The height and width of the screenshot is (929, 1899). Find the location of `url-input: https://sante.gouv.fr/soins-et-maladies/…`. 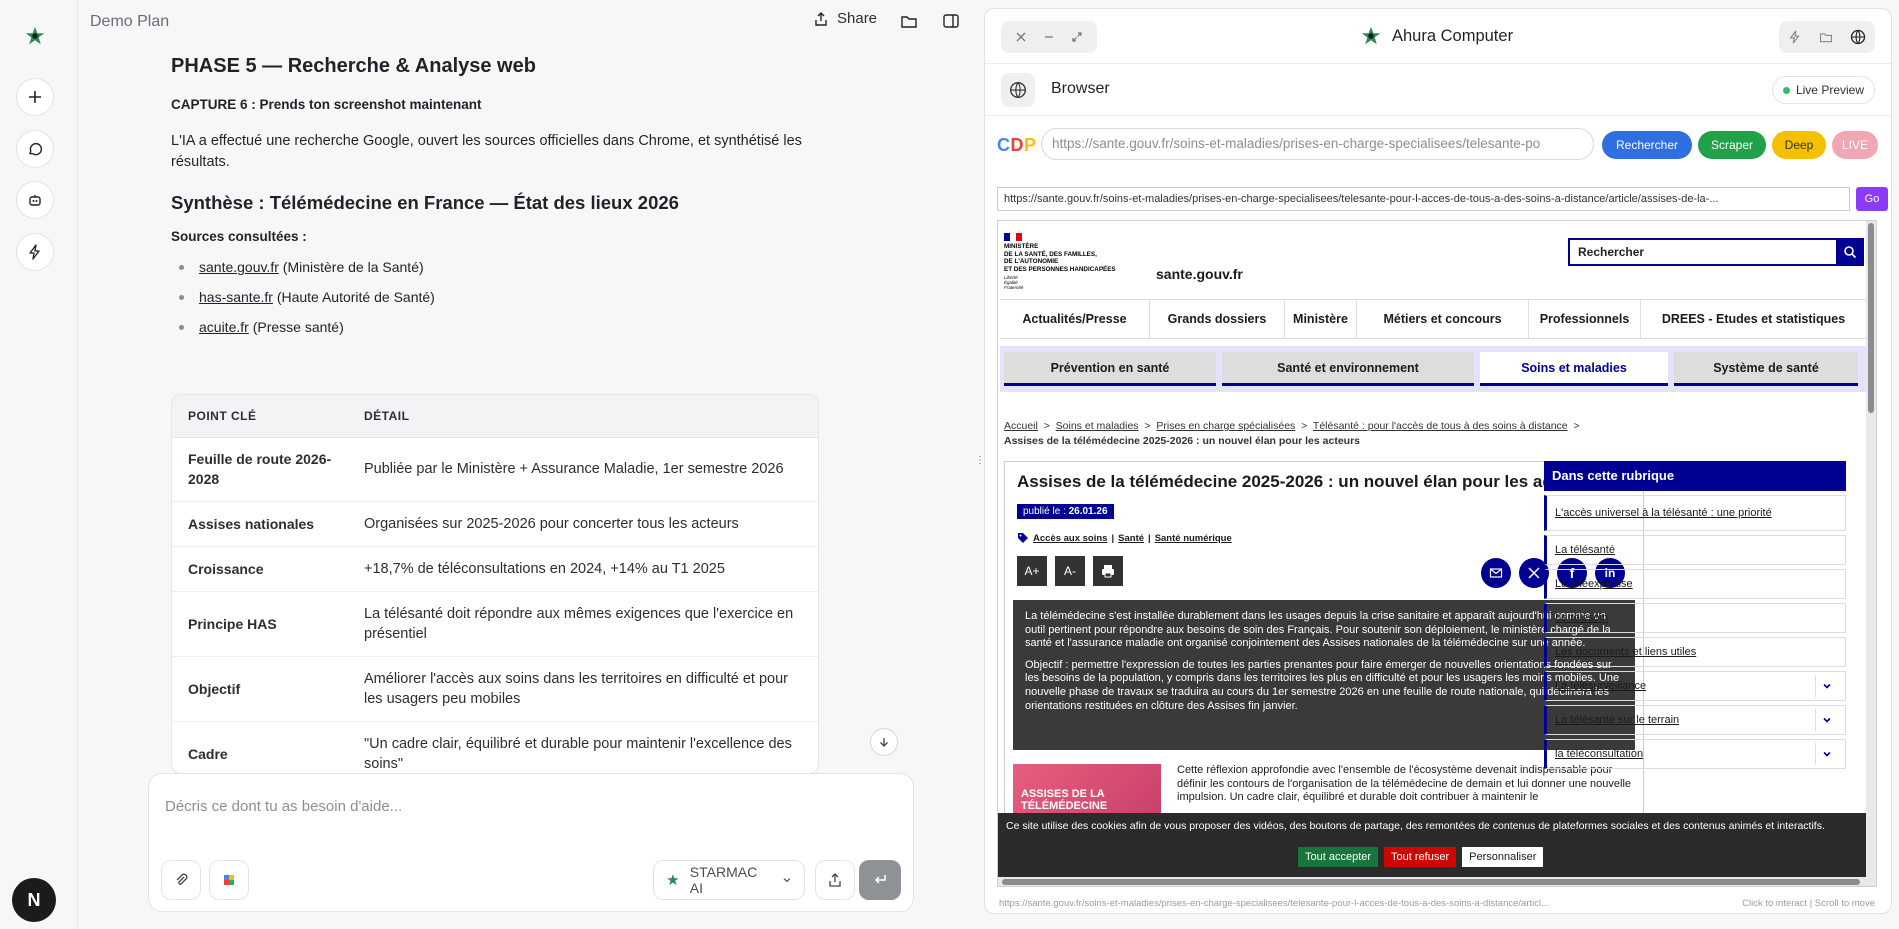

url-input: https://sante.gouv.fr/soins-et-maladies/… is located at coordinates (1317, 144).